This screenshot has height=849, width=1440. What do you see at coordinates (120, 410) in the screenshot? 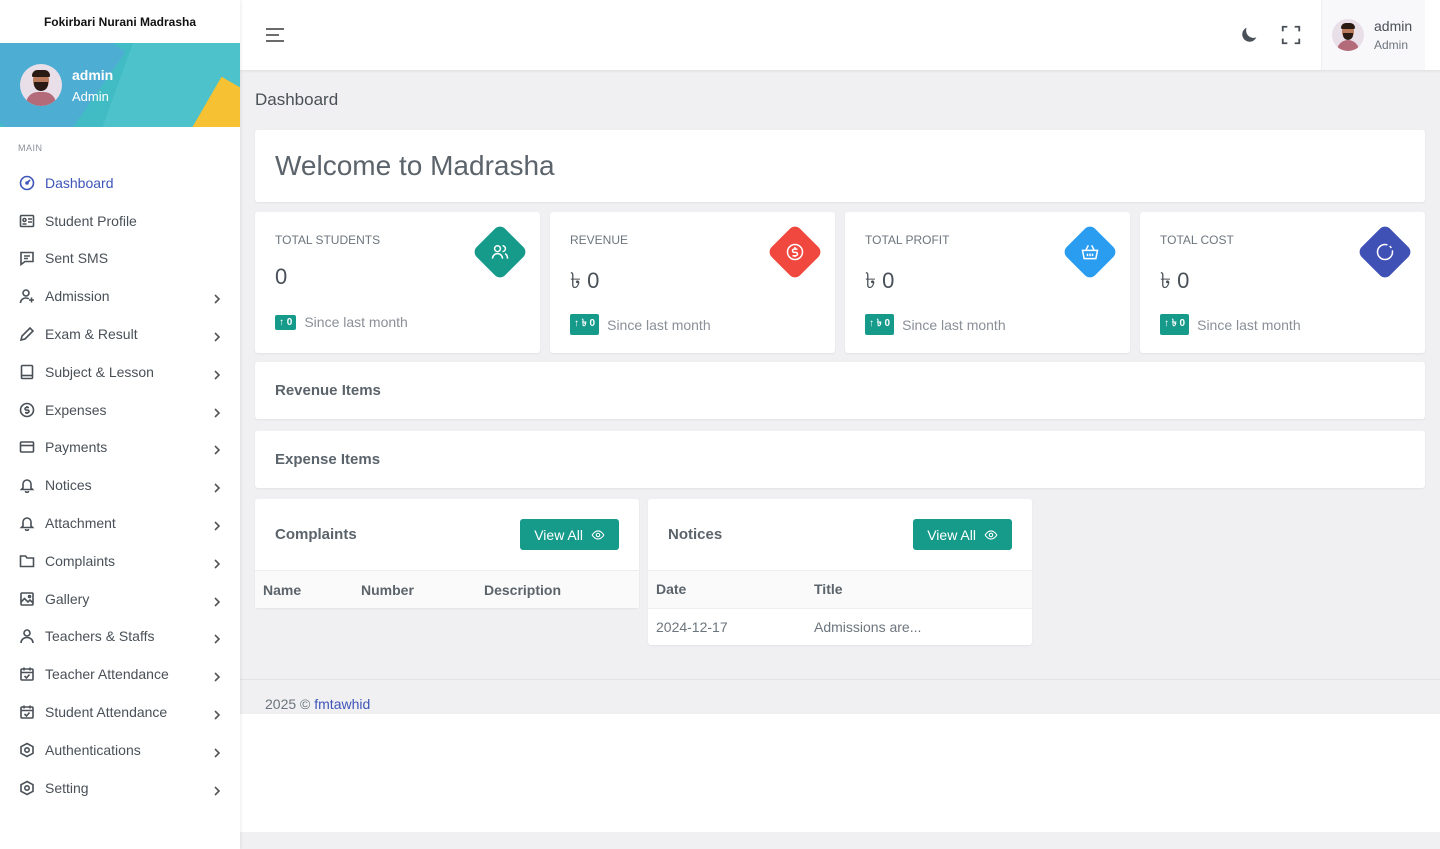
I see `sidebar-item-expenses: Expenses` at bounding box center [120, 410].